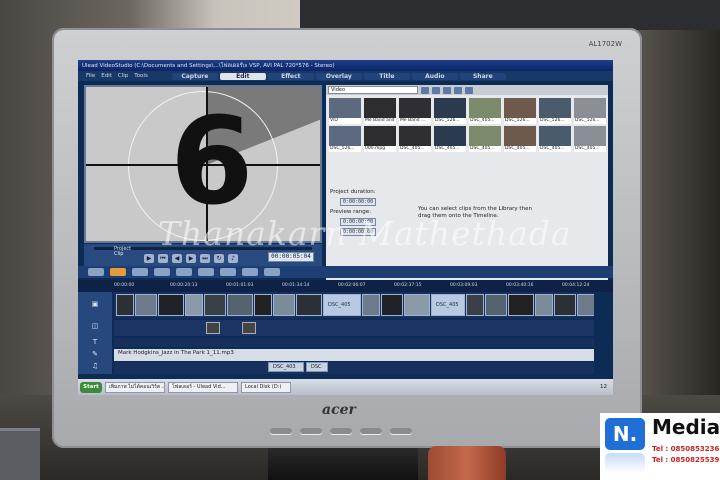 Image resolution: width=720 pixels, height=480 pixels. What do you see at coordinates (434, 76) in the screenshot?
I see `tab-audio: Audio` at bounding box center [434, 76].